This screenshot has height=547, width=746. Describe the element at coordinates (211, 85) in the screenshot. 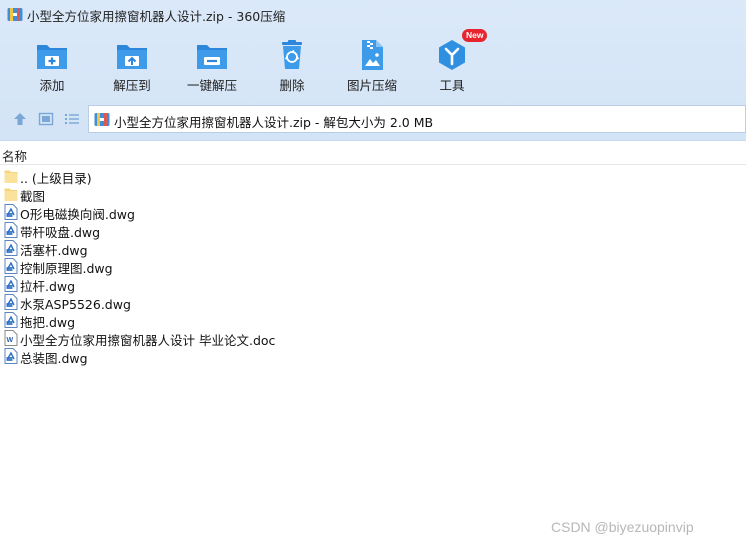

I see `one-click-extract-label: 一键解压` at that location.